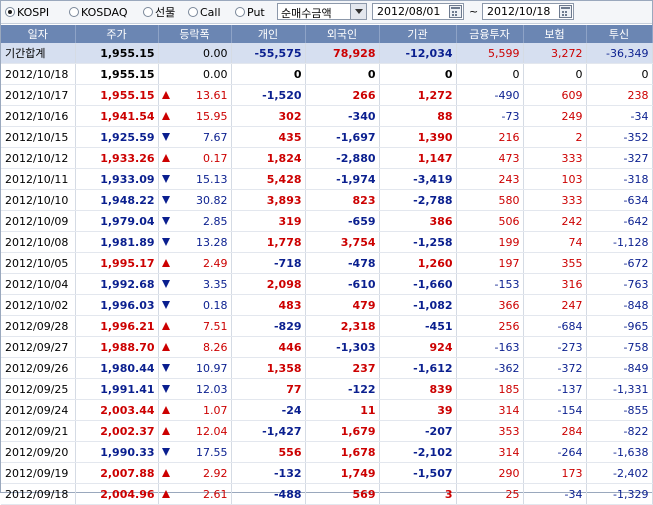 This screenshot has height=505, width=653. Describe the element at coordinates (165, 431) in the screenshot. I see `arrow-up-icon` at that location.